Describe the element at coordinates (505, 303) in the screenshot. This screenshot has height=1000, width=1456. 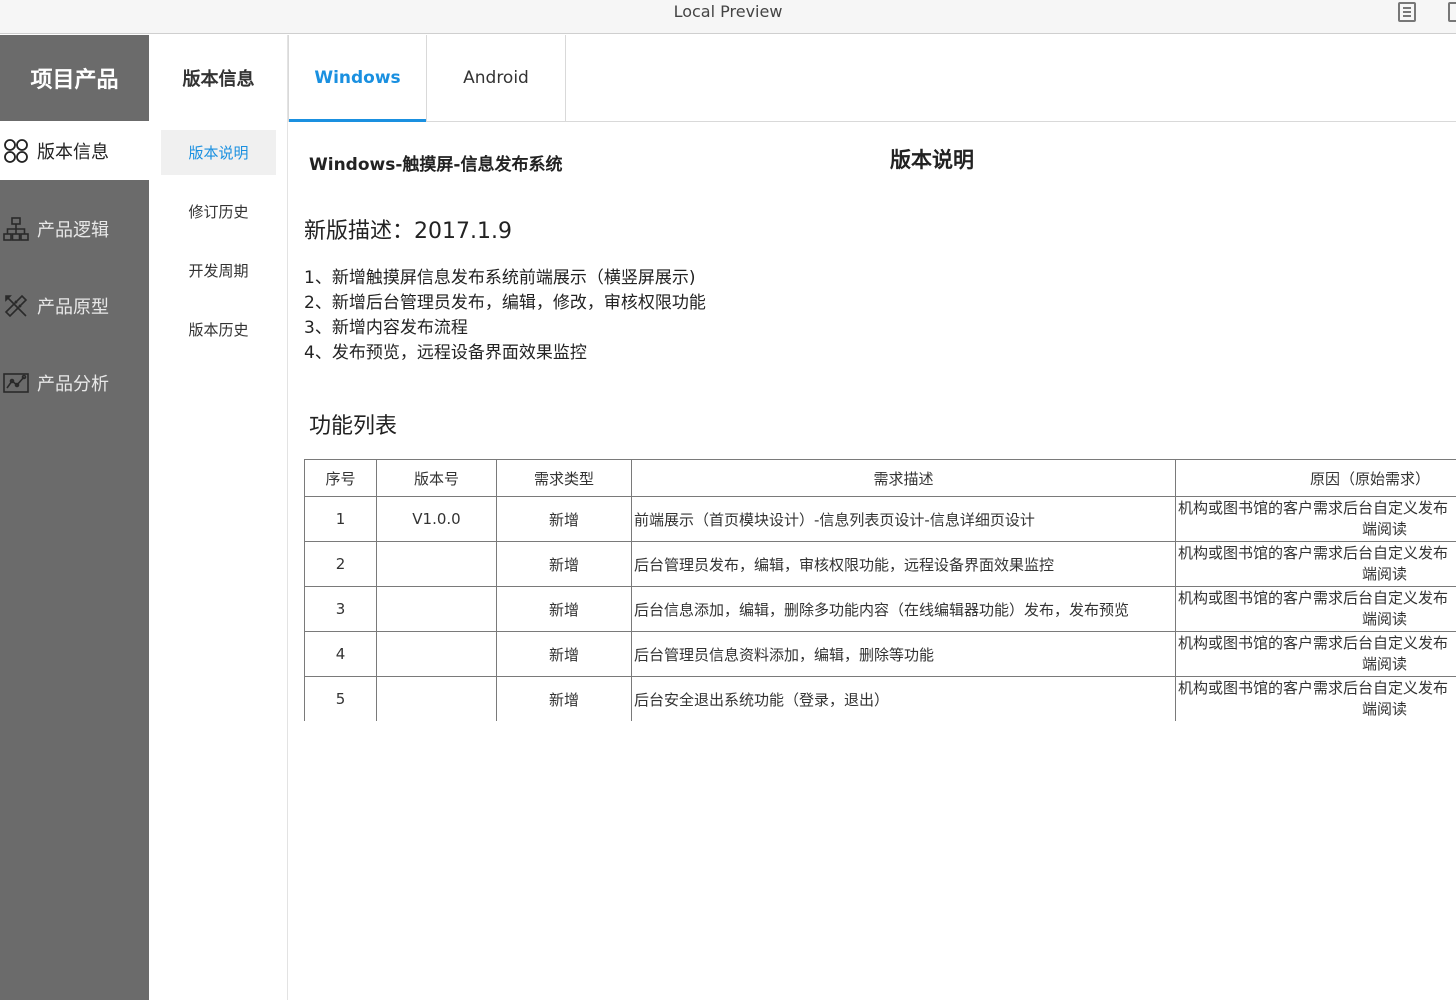
I see `list-item: 2、新增后台管理员发布，编辑，修改，审核权限功能` at that location.